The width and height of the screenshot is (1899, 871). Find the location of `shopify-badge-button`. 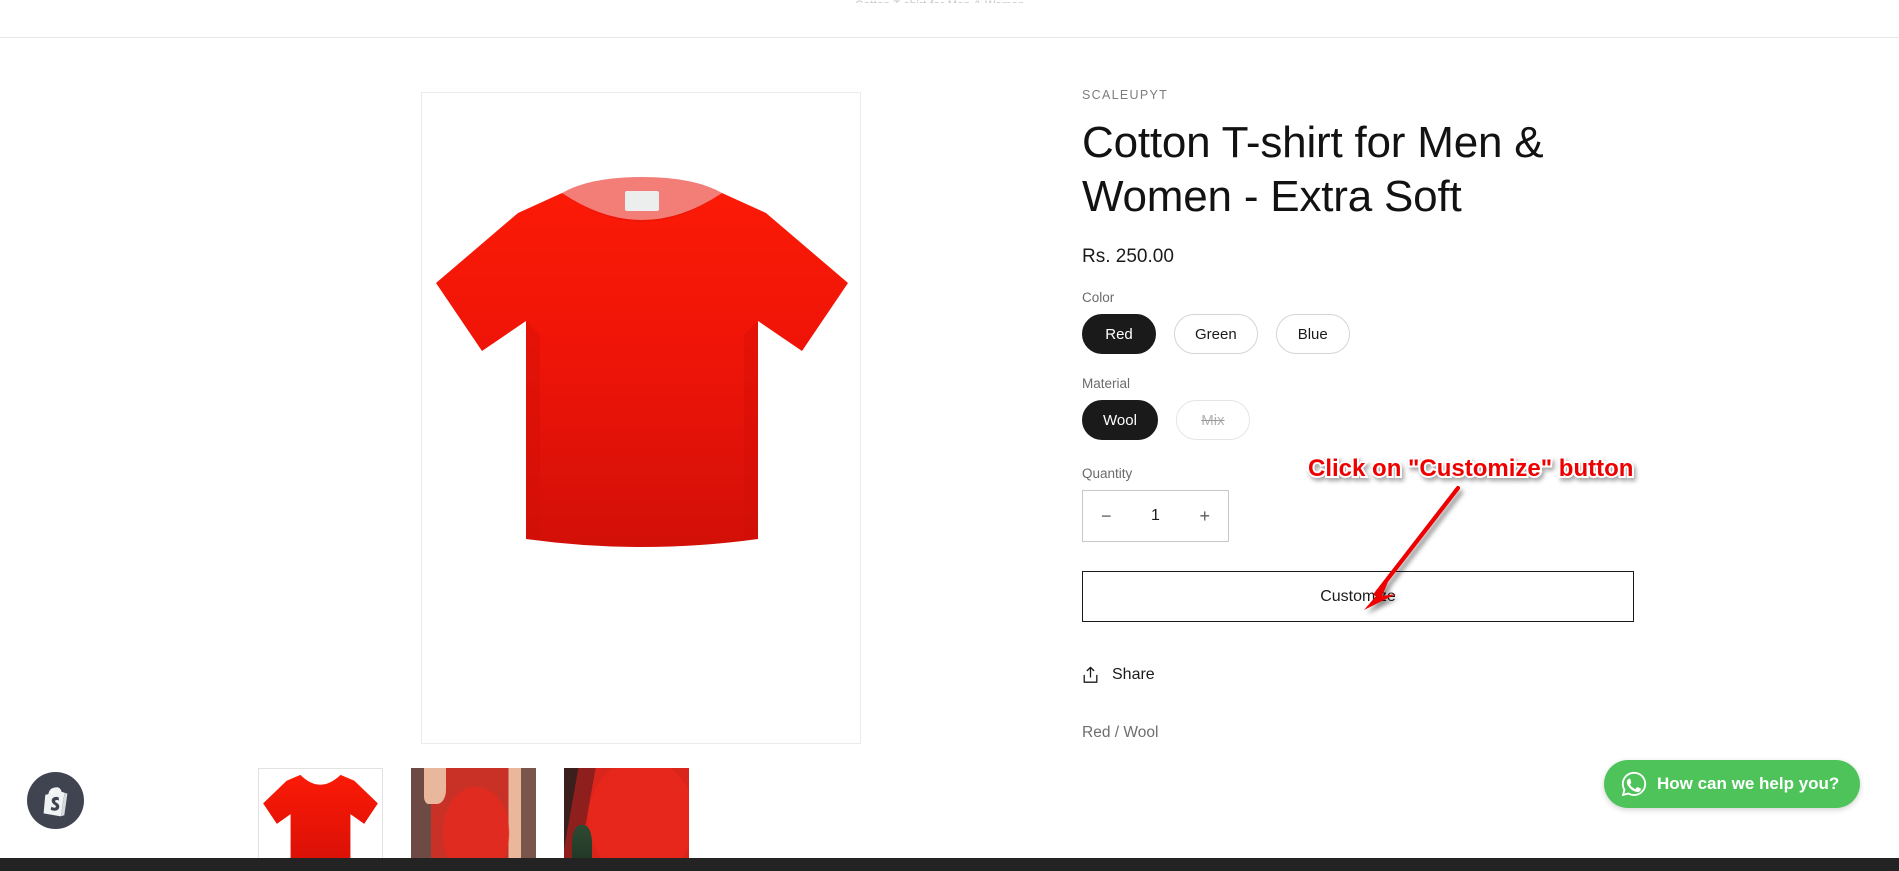

shopify-badge-button is located at coordinates (55, 800).